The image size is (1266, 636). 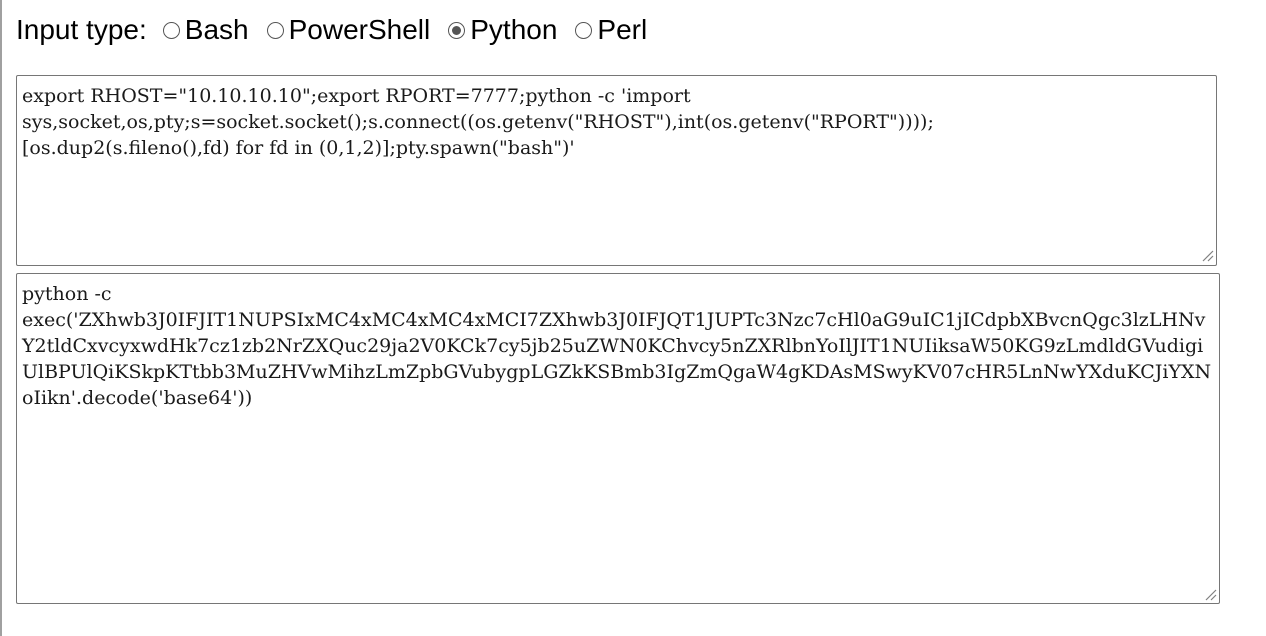 What do you see at coordinates (514, 29) in the screenshot?
I see `radio-python-label: Python` at bounding box center [514, 29].